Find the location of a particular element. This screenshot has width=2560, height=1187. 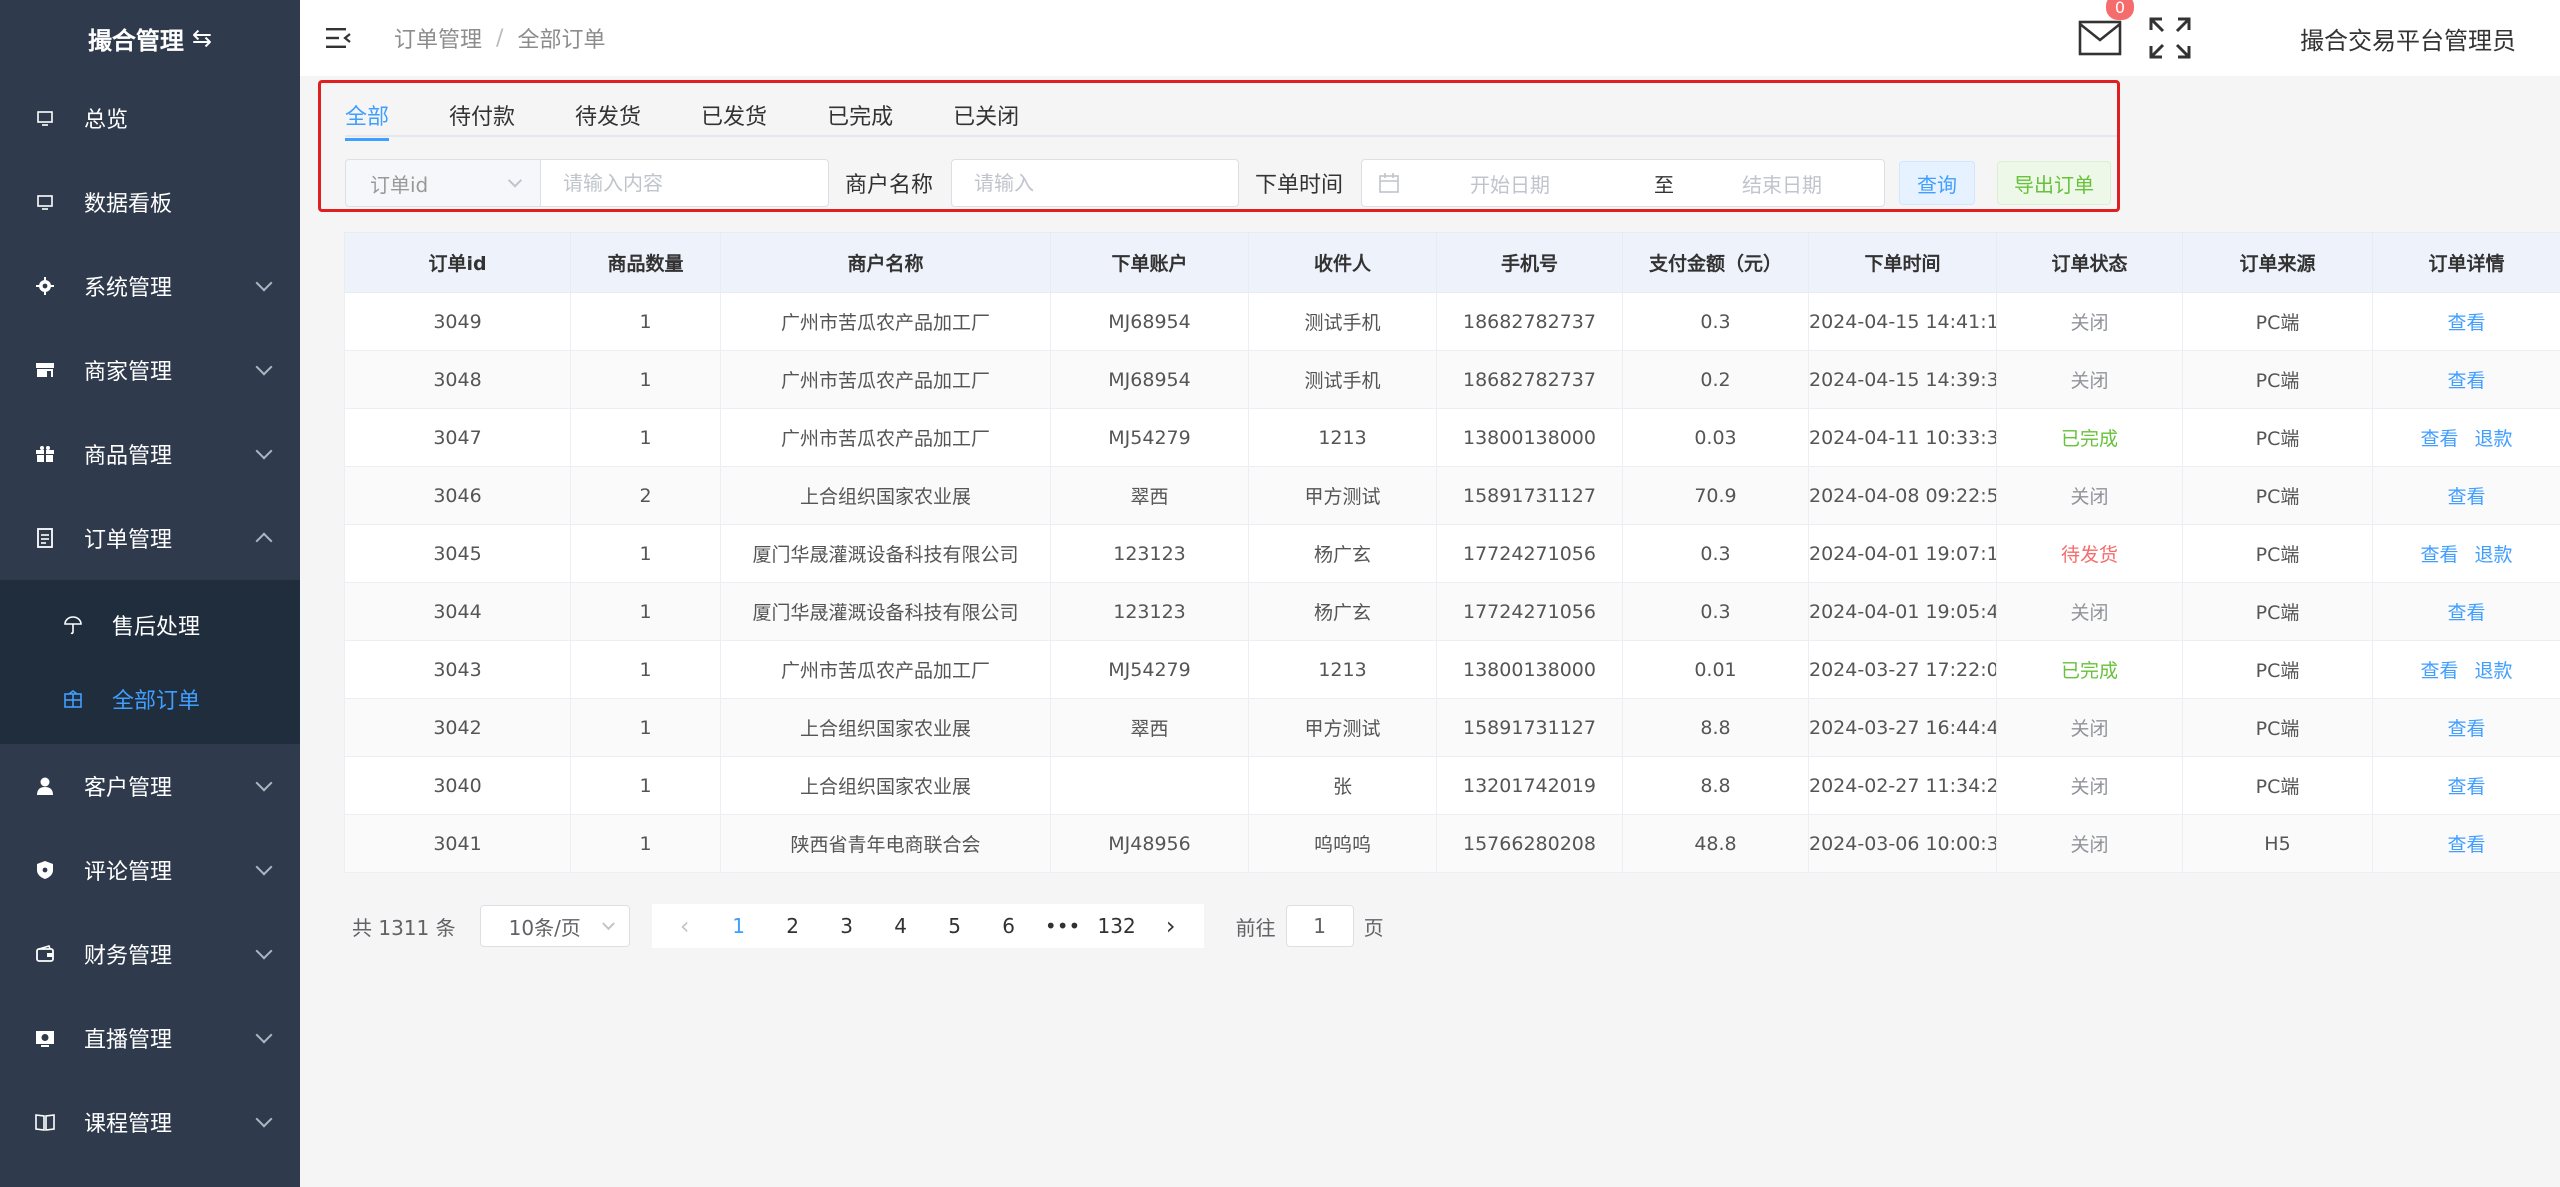

avatar is located at coordinates (2268, 38).